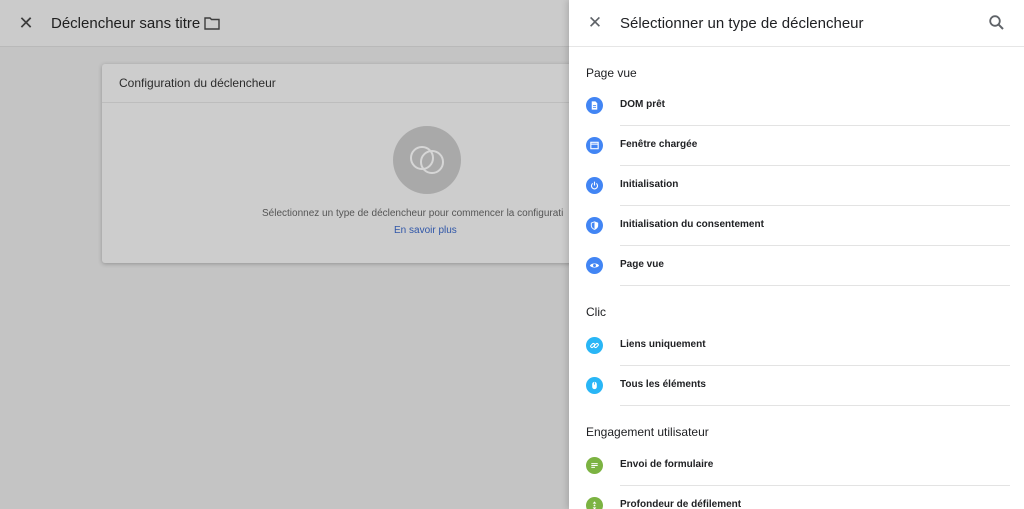  I want to click on trigger-type-all-elements: Tous les éléments, so click(796, 386).